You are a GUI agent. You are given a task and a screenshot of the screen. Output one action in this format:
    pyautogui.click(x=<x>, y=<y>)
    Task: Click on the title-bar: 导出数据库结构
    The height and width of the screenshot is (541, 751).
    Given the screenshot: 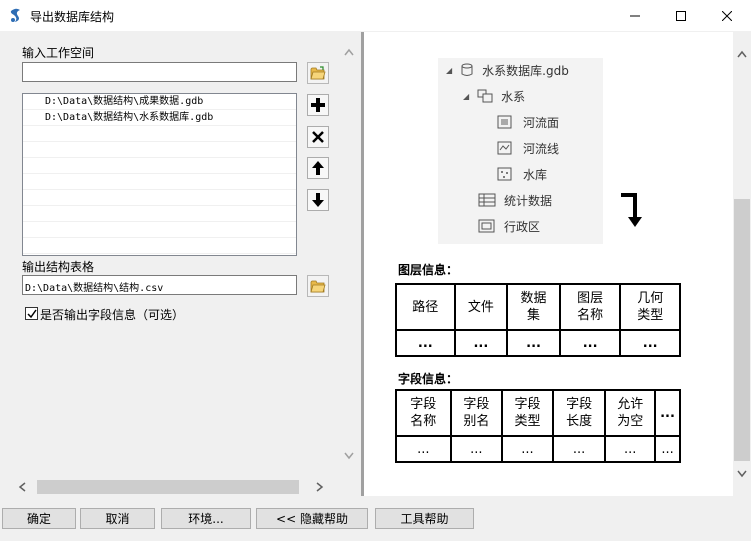 What is the action you would take?
    pyautogui.click(x=375, y=15)
    